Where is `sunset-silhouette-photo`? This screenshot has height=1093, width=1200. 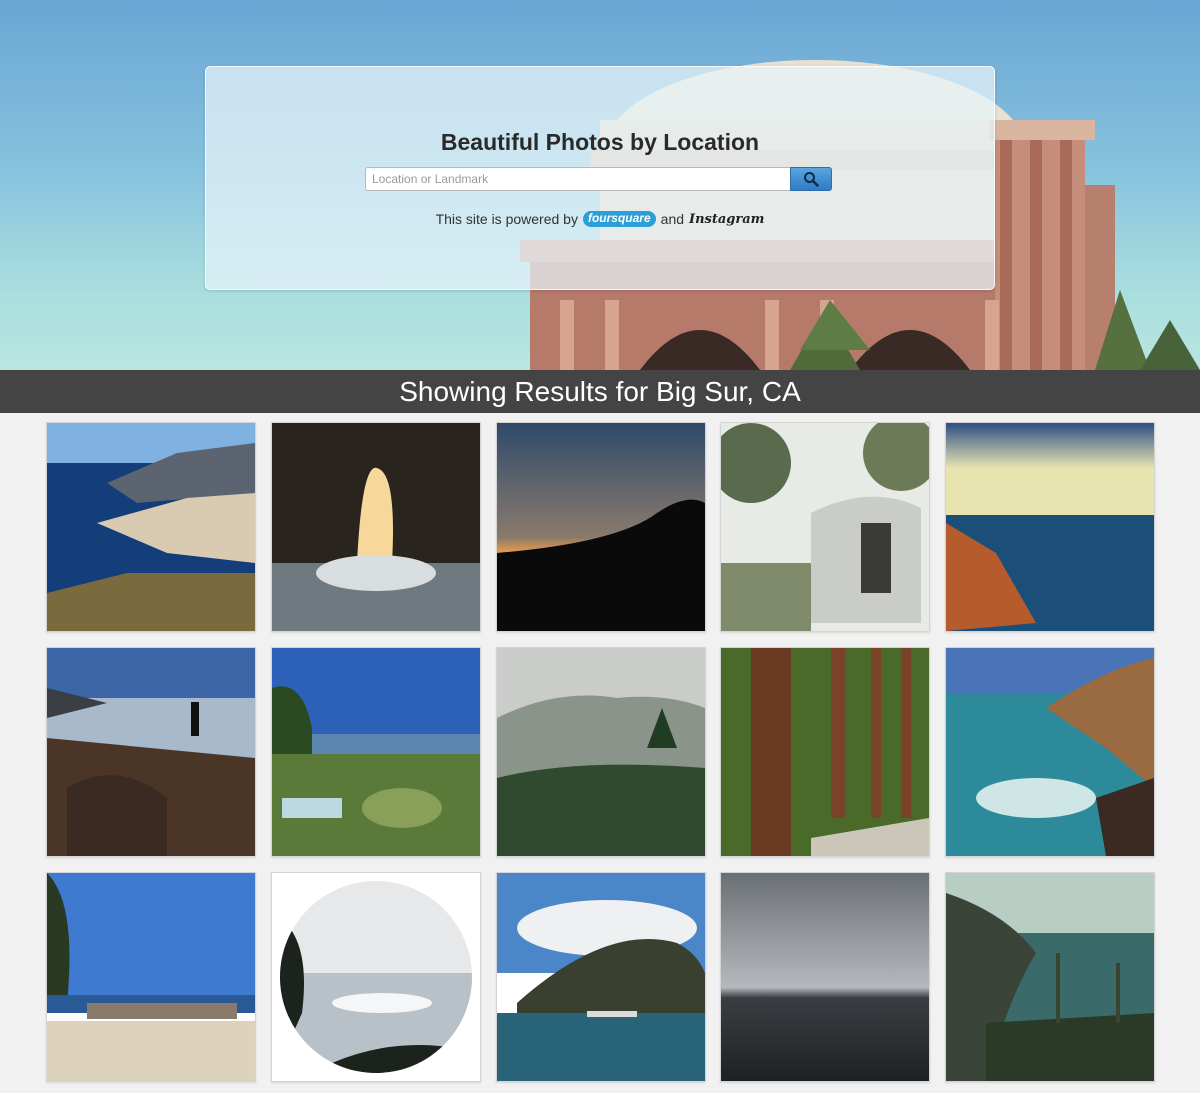 sunset-silhouette-photo is located at coordinates (601, 527).